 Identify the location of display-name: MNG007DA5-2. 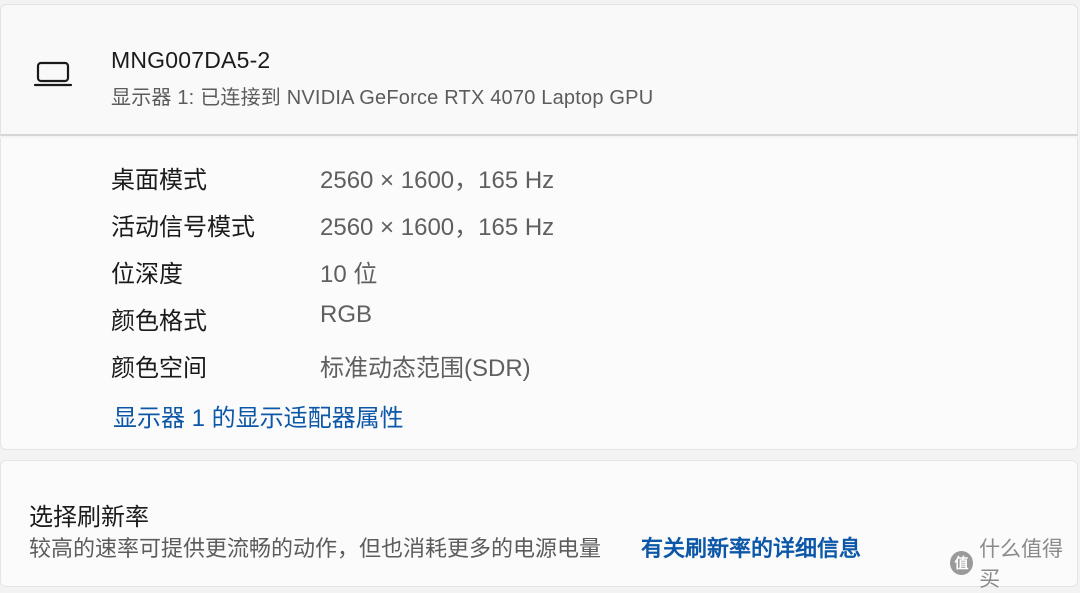
(191, 60).